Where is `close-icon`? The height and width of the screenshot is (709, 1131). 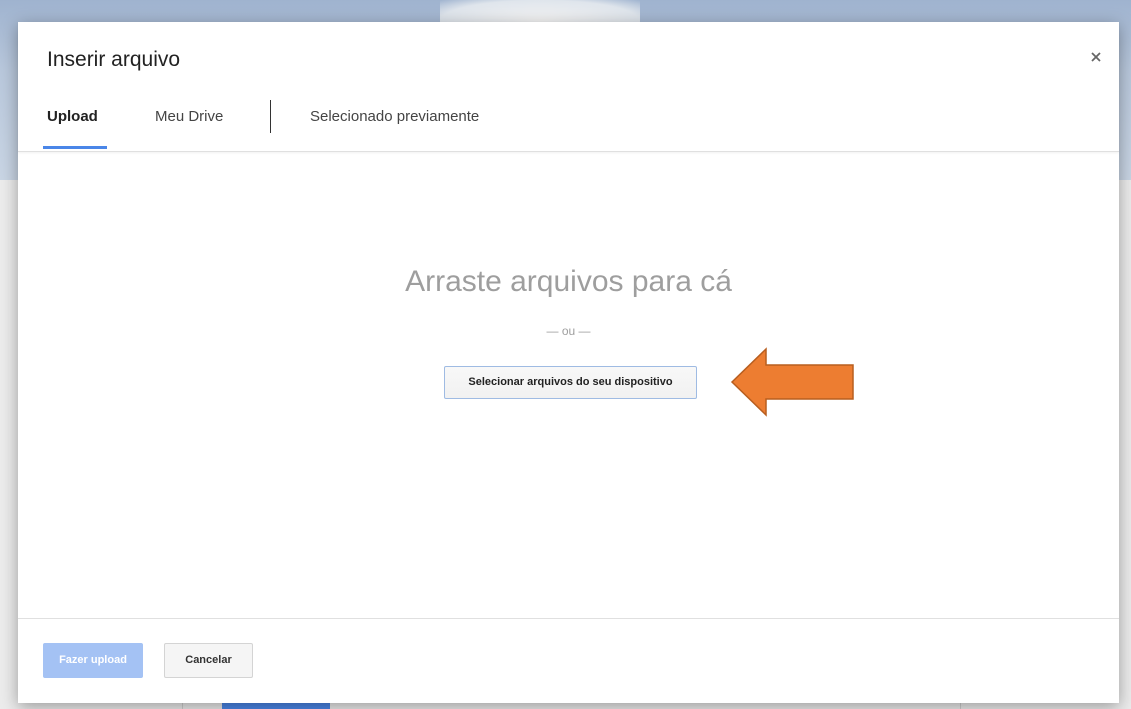 close-icon is located at coordinates (1096, 57).